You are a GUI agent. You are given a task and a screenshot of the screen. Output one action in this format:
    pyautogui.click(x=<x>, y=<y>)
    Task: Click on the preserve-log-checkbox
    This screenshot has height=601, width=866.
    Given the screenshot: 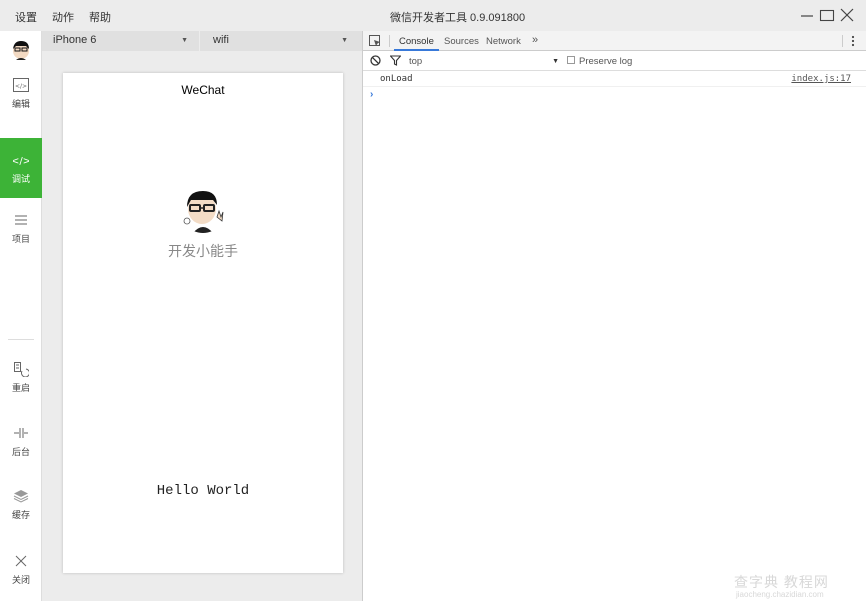 What is the action you would take?
    pyautogui.click(x=571, y=60)
    